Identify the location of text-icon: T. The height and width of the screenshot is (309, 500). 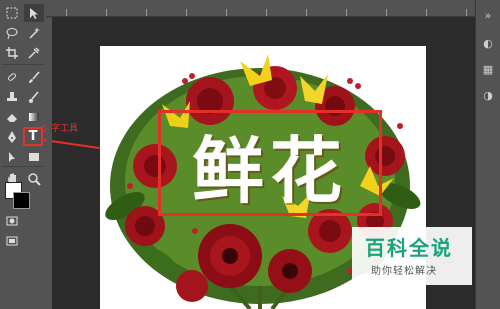
(33, 136).